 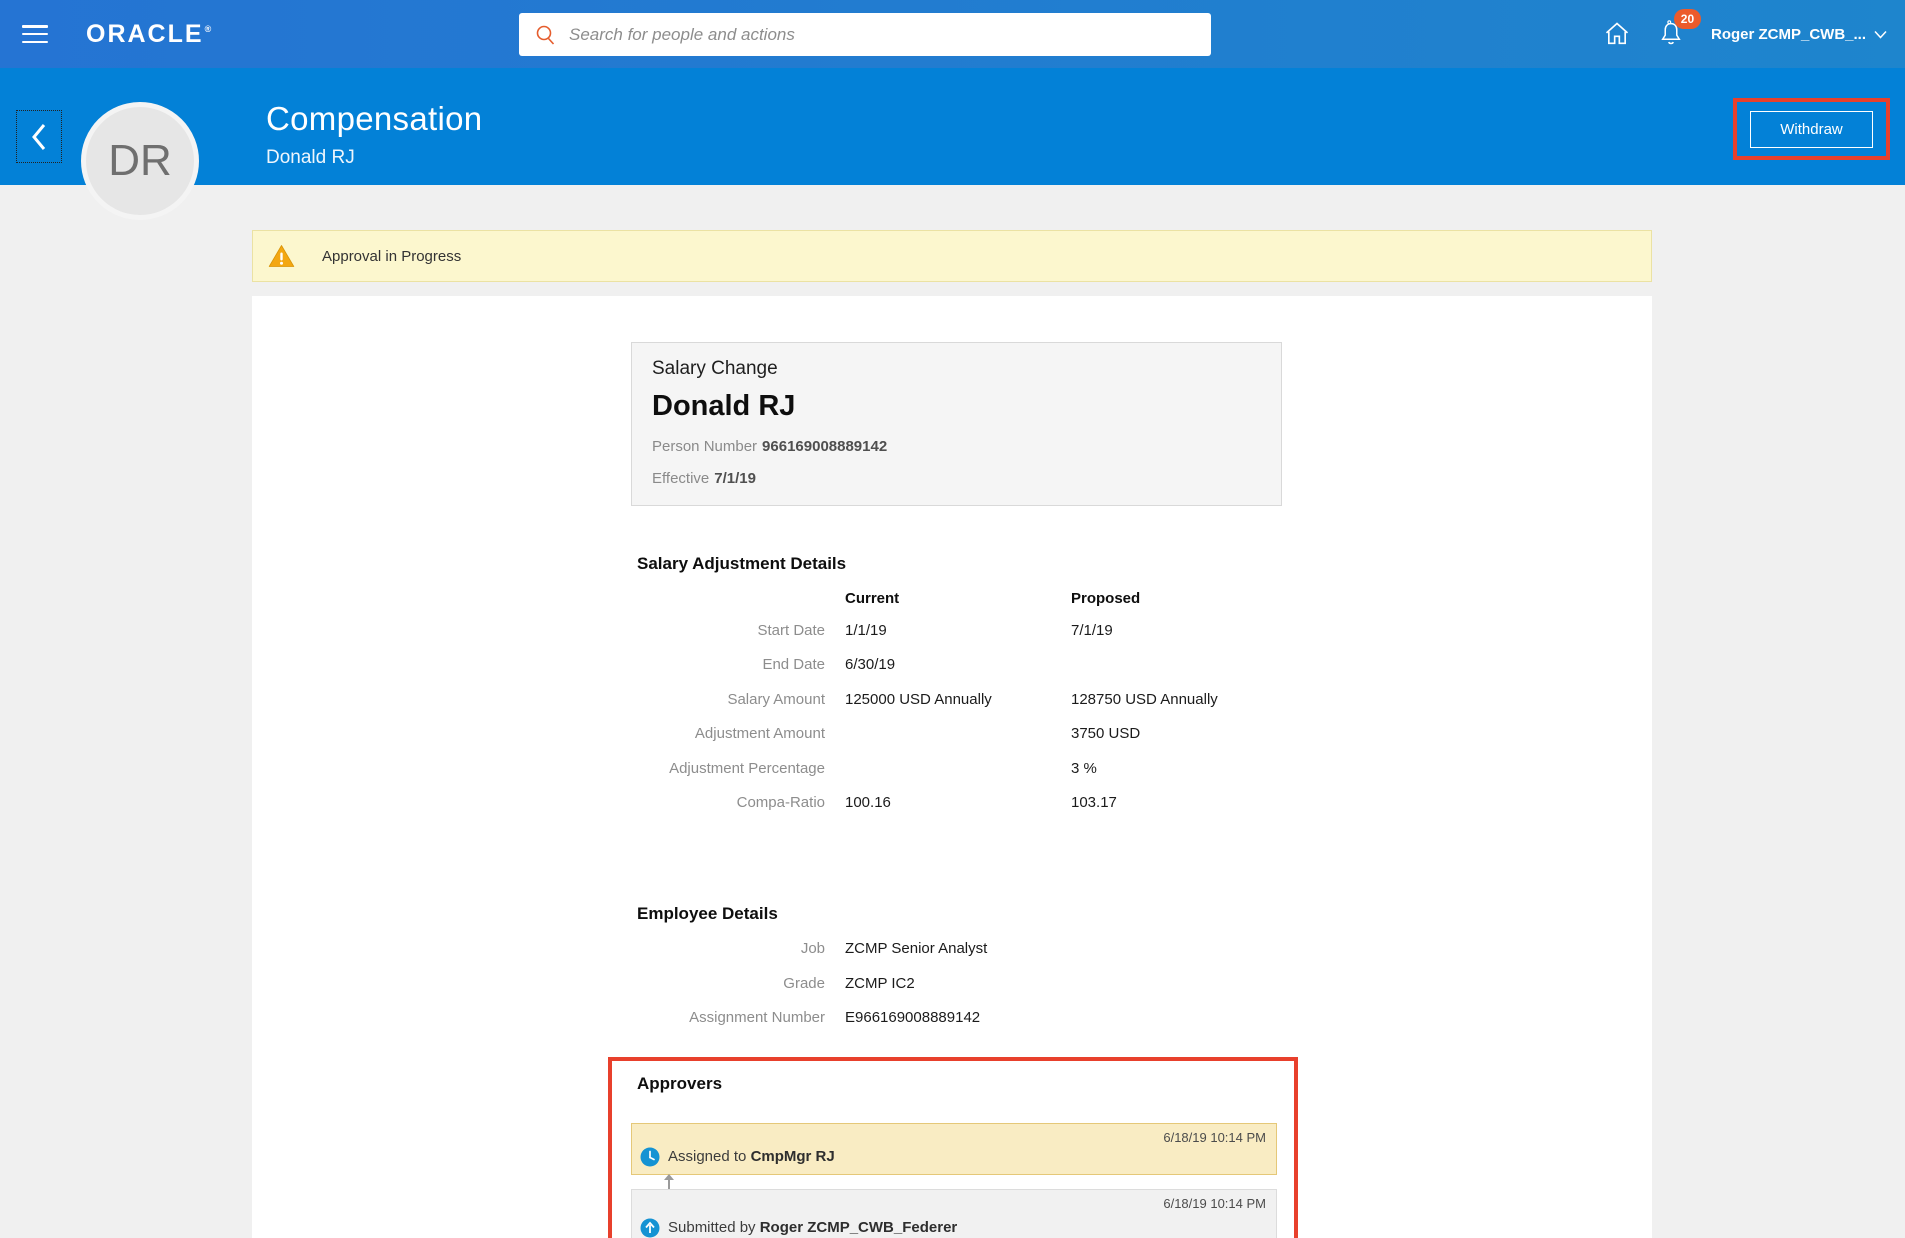 What do you see at coordinates (1687, 19) in the screenshot?
I see `notification-count-badge: 20` at bounding box center [1687, 19].